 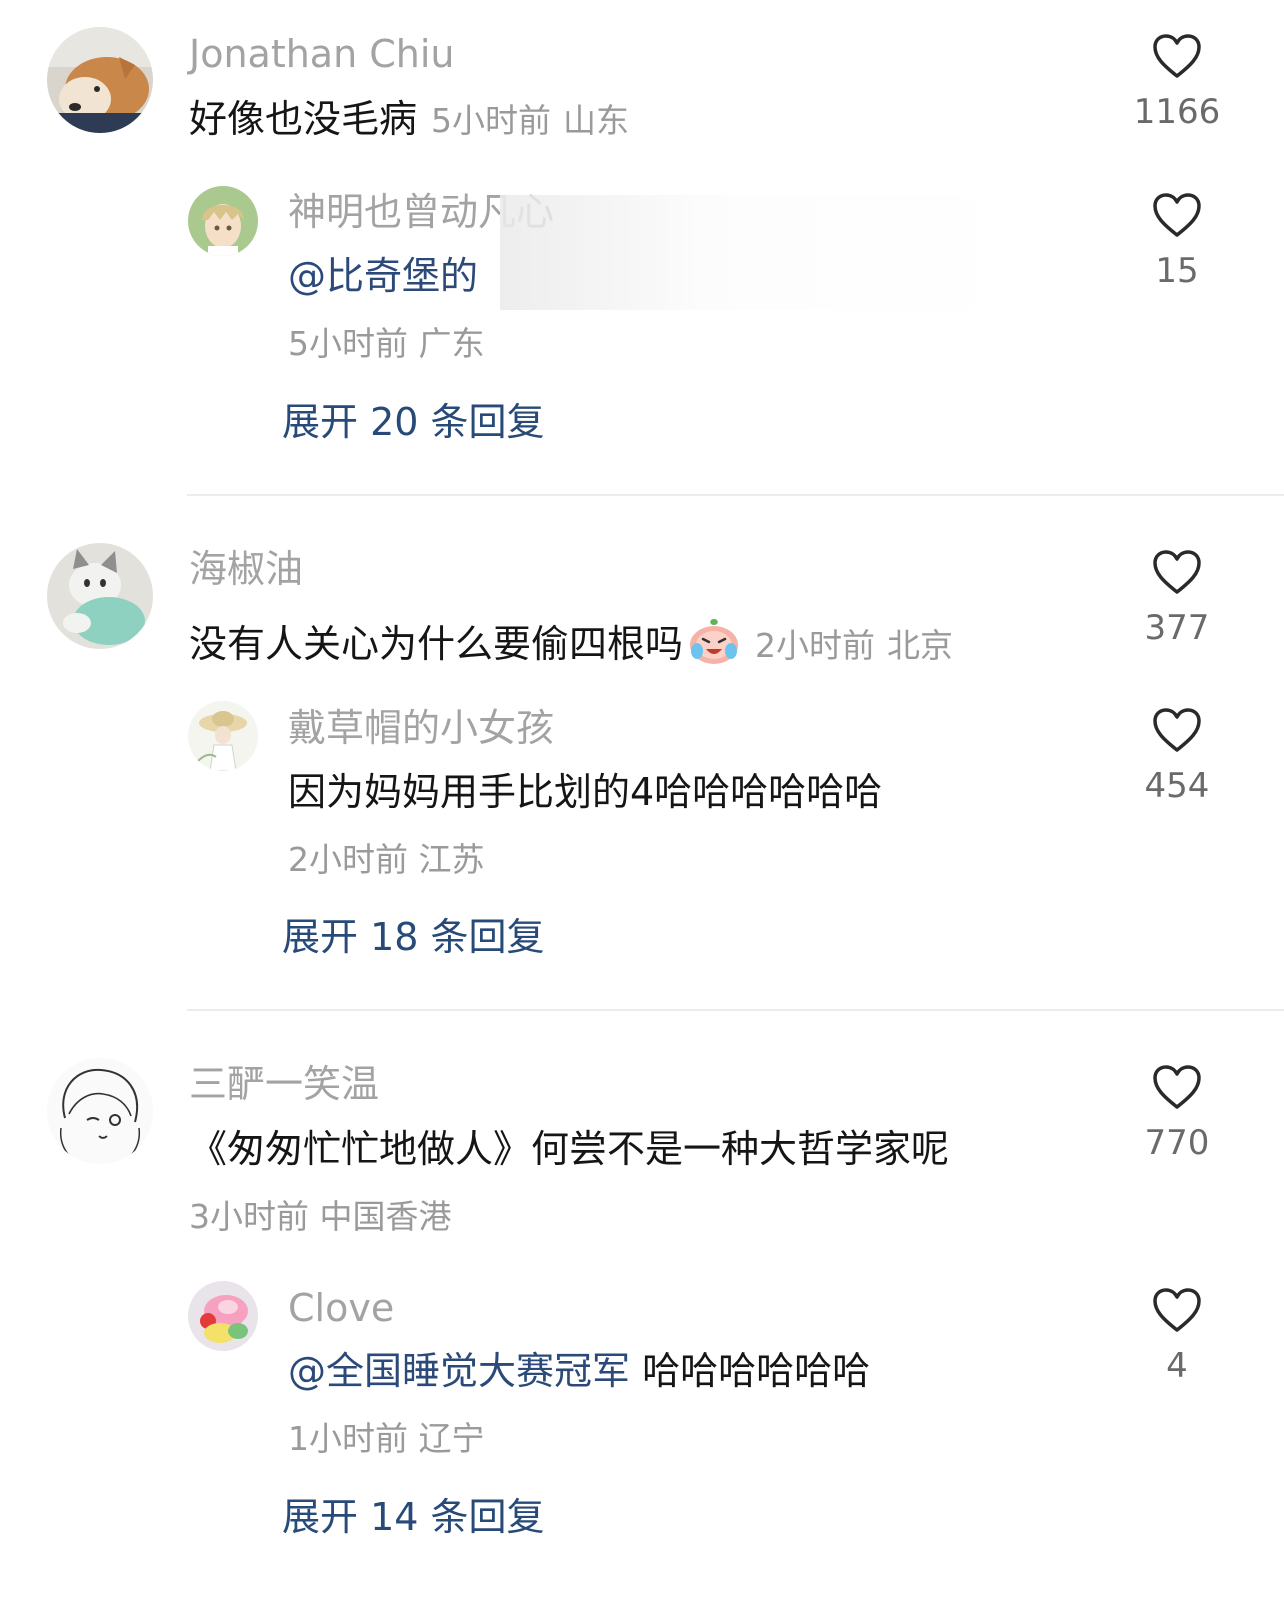 I want to click on comment-time: 5小时前, so click(x=491, y=120).